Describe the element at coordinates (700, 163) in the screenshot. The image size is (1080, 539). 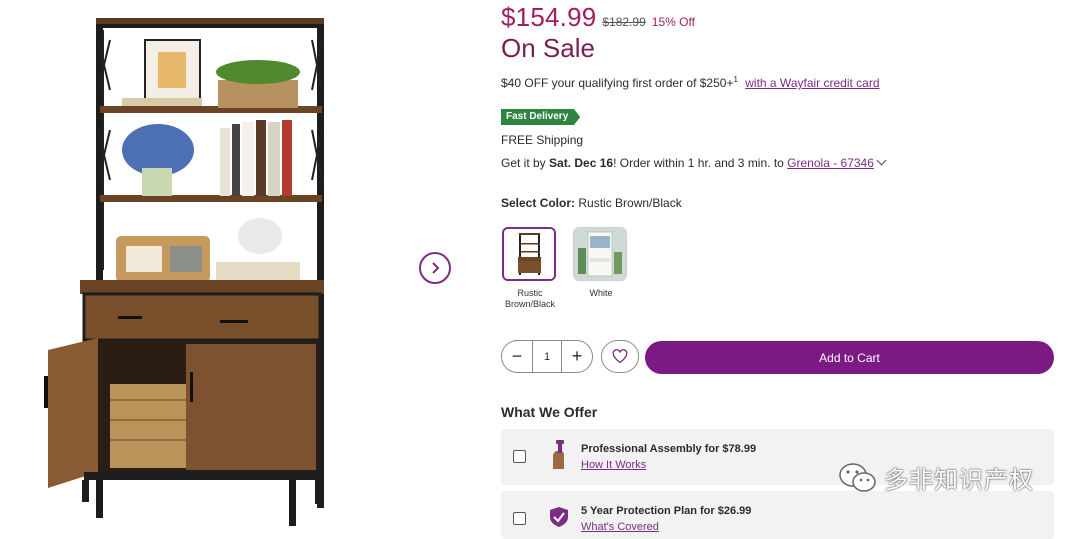
I see `delivery-middle: ! Order within 1 hr. and 3 min. to` at that location.